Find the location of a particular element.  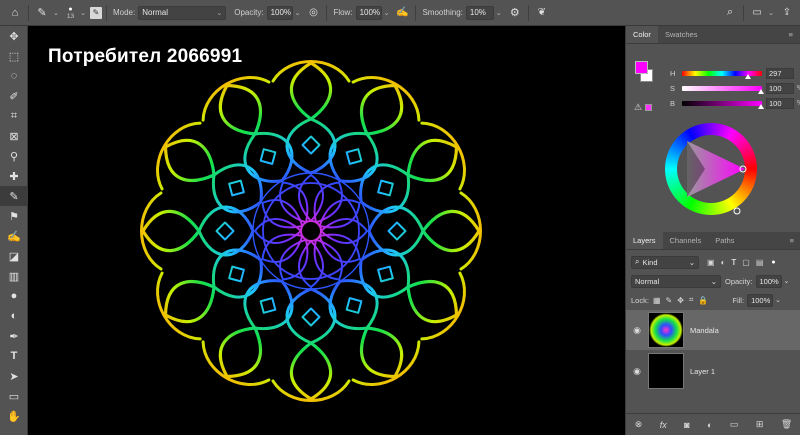

lock-position-icon: ✥ is located at coordinates (680, 300).